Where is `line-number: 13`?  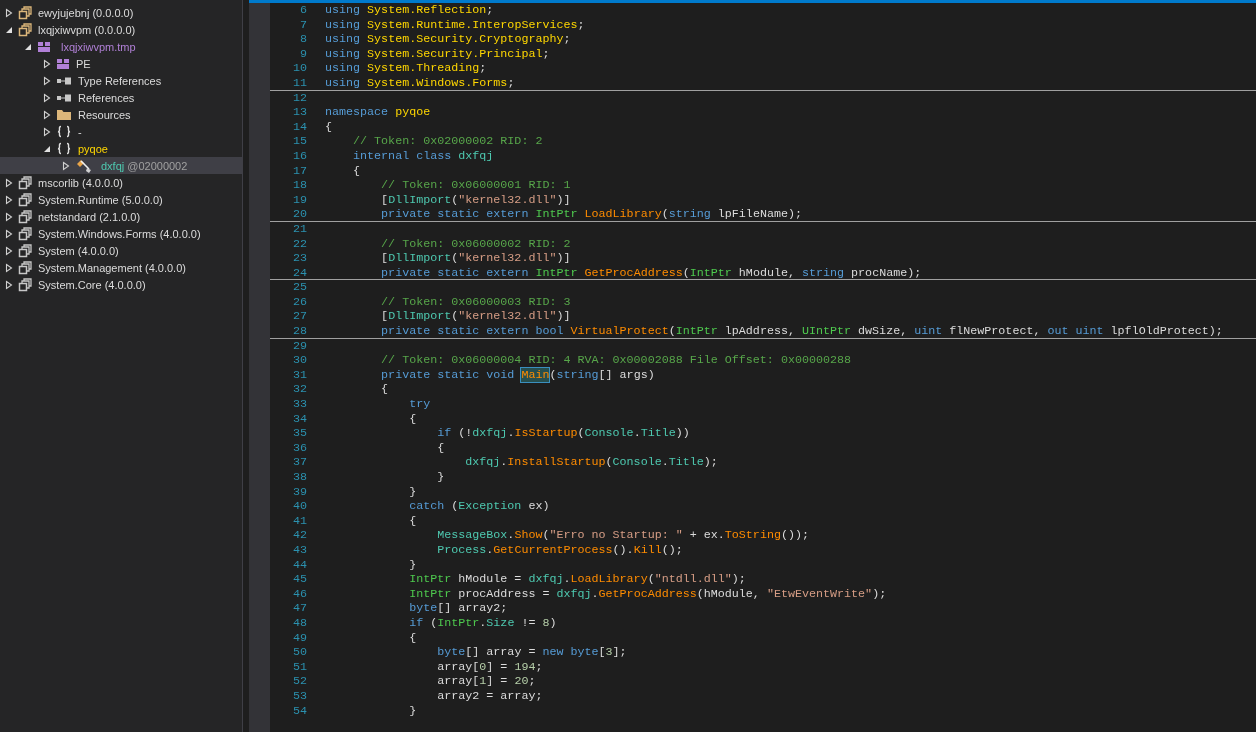 line-number: 13 is located at coordinates (299, 112).